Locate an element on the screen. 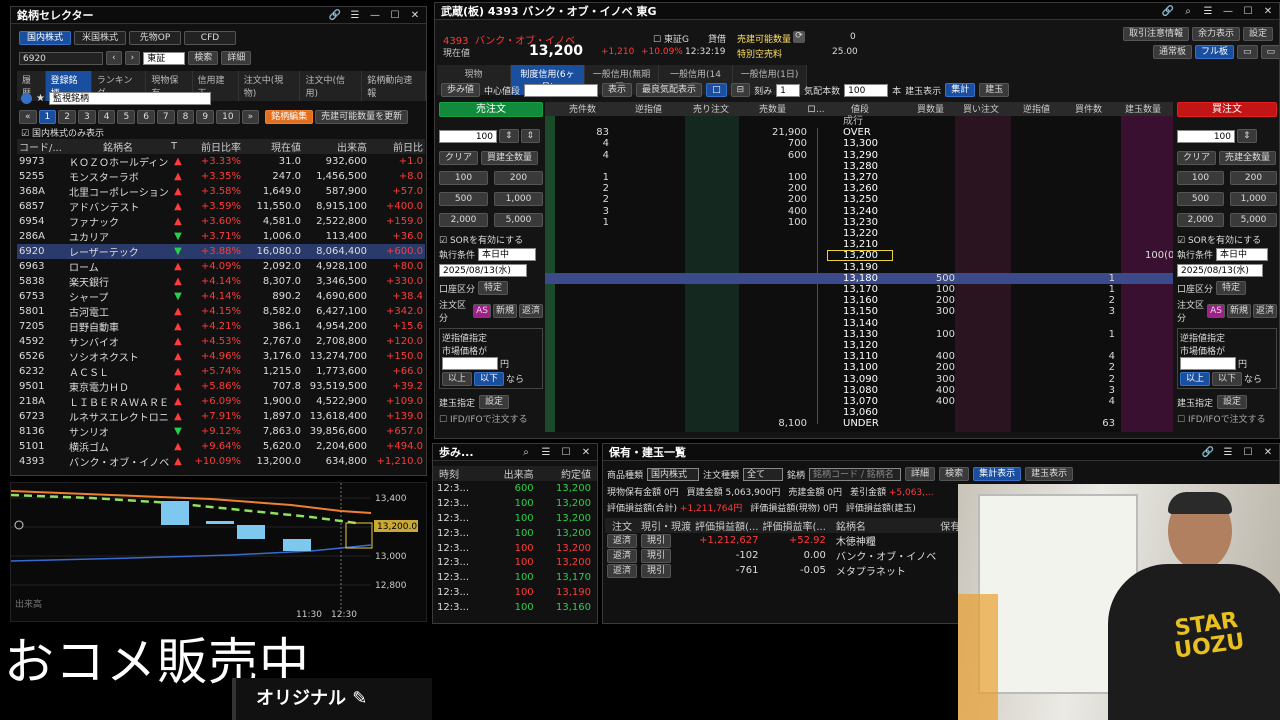 This screenshot has width=1280, height=720. qty-quick-button: 500 is located at coordinates (1200, 199).